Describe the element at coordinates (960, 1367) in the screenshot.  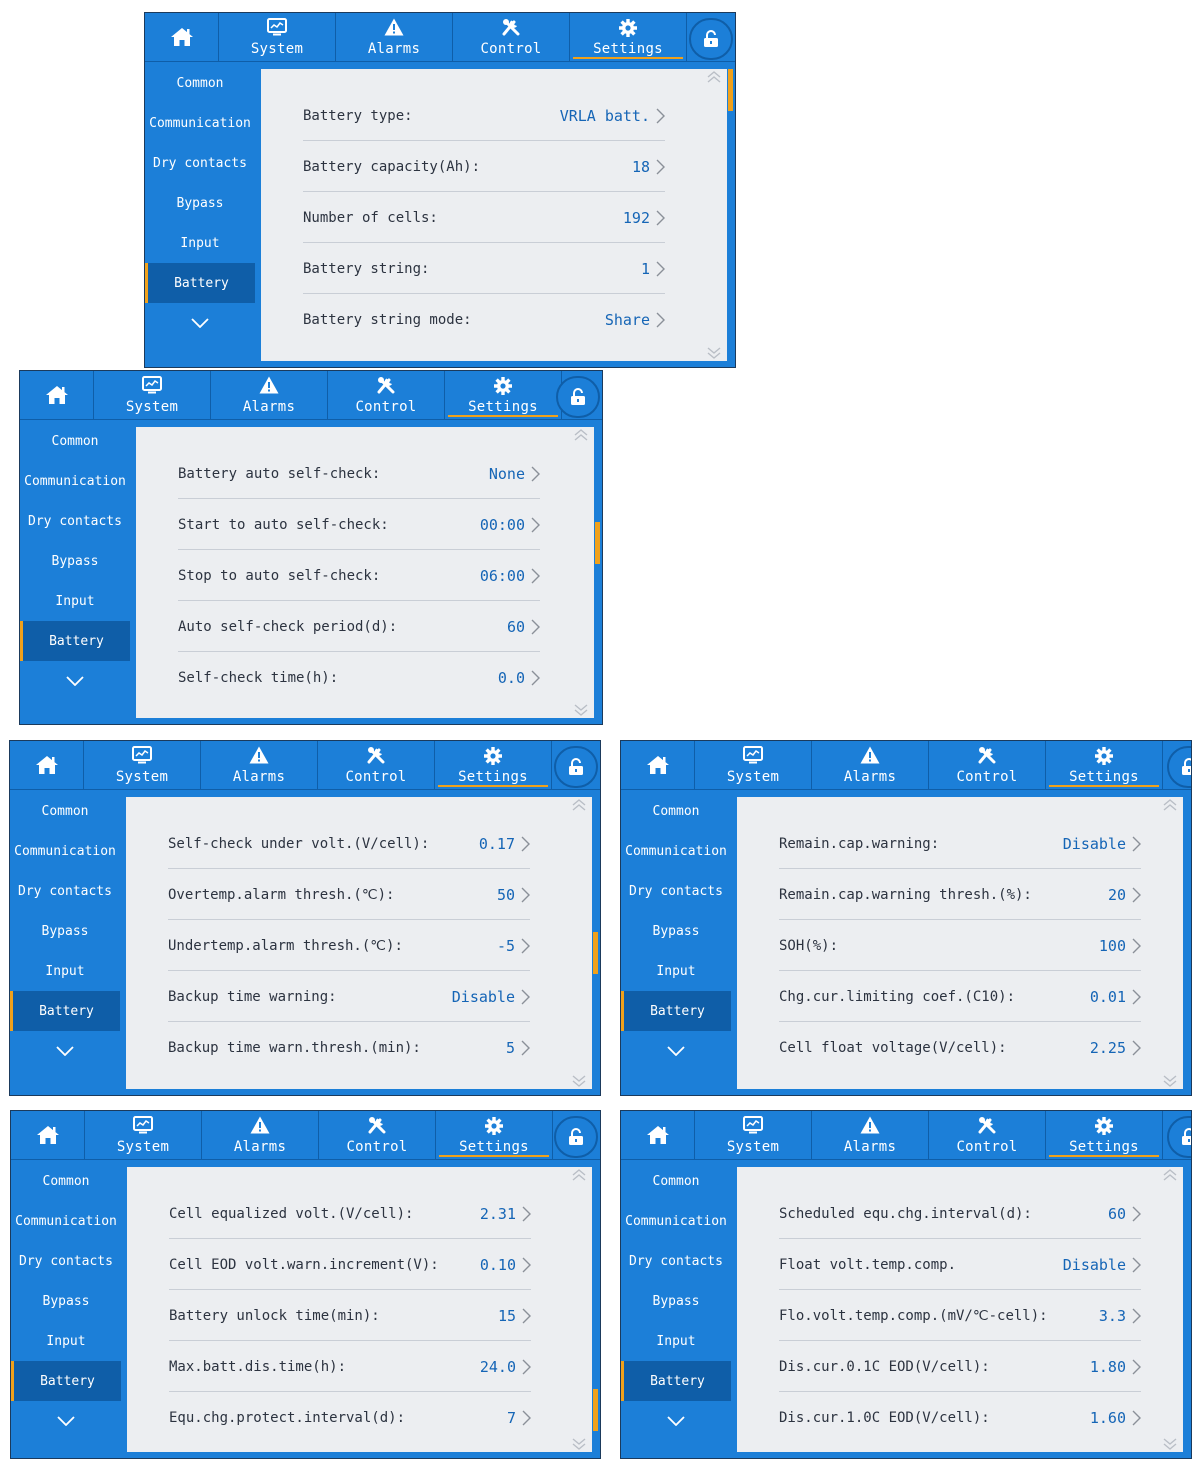
I see `settings-row: Dis.cur.0.1C EOD(V/cell): 1.80` at that location.